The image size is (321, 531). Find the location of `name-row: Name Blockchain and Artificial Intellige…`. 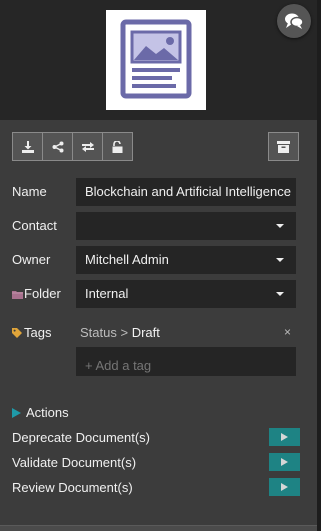

name-row: Name Blockchain and Artificial Intellige… is located at coordinates (158, 192).